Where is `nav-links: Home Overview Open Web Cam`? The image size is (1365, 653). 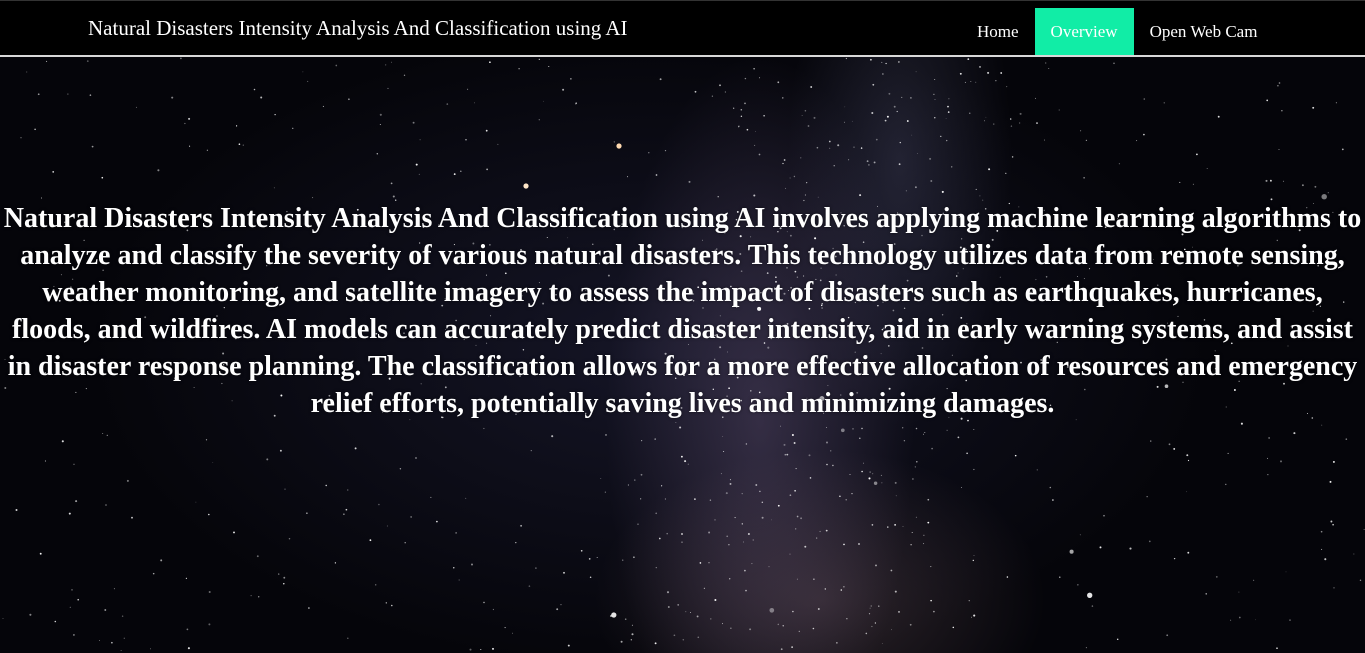
nav-links: Home Overview Open Web Cam is located at coordinates (1117, 31).